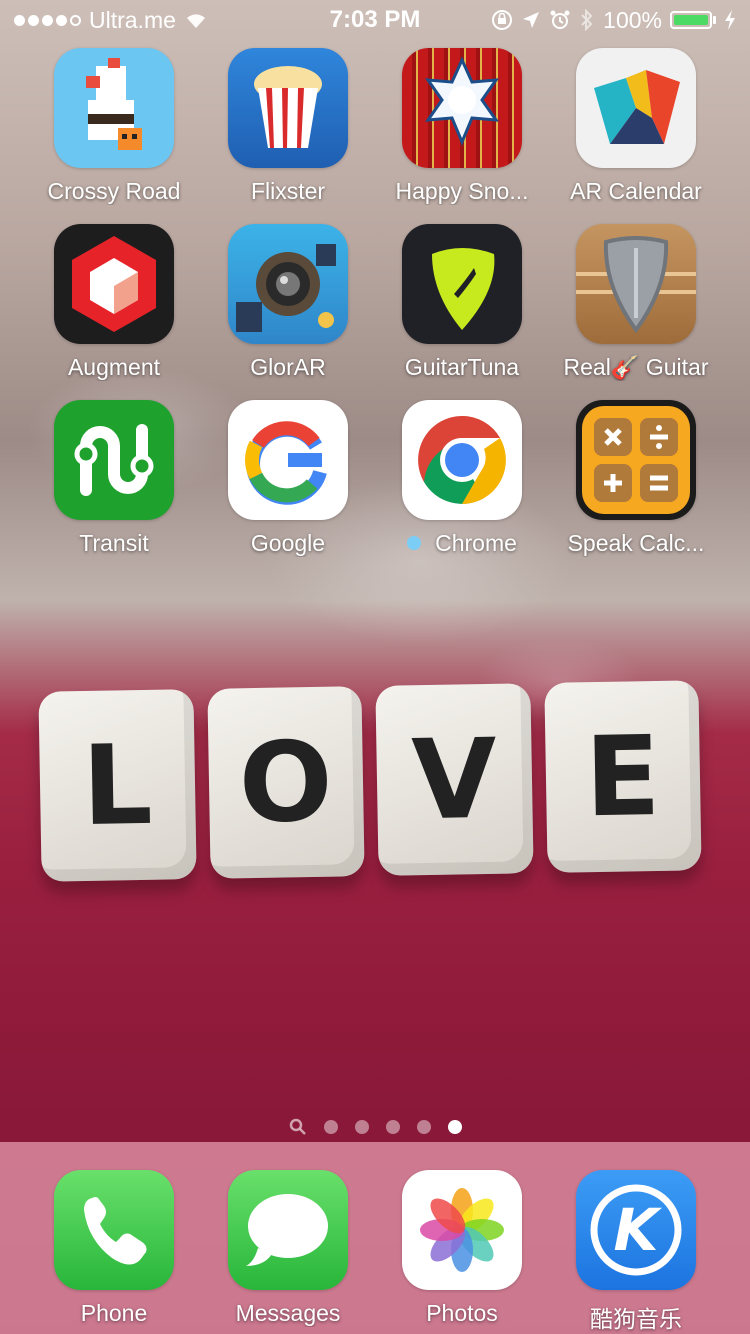  I want to click on app-label: Crossy Road, so click(114, 191).